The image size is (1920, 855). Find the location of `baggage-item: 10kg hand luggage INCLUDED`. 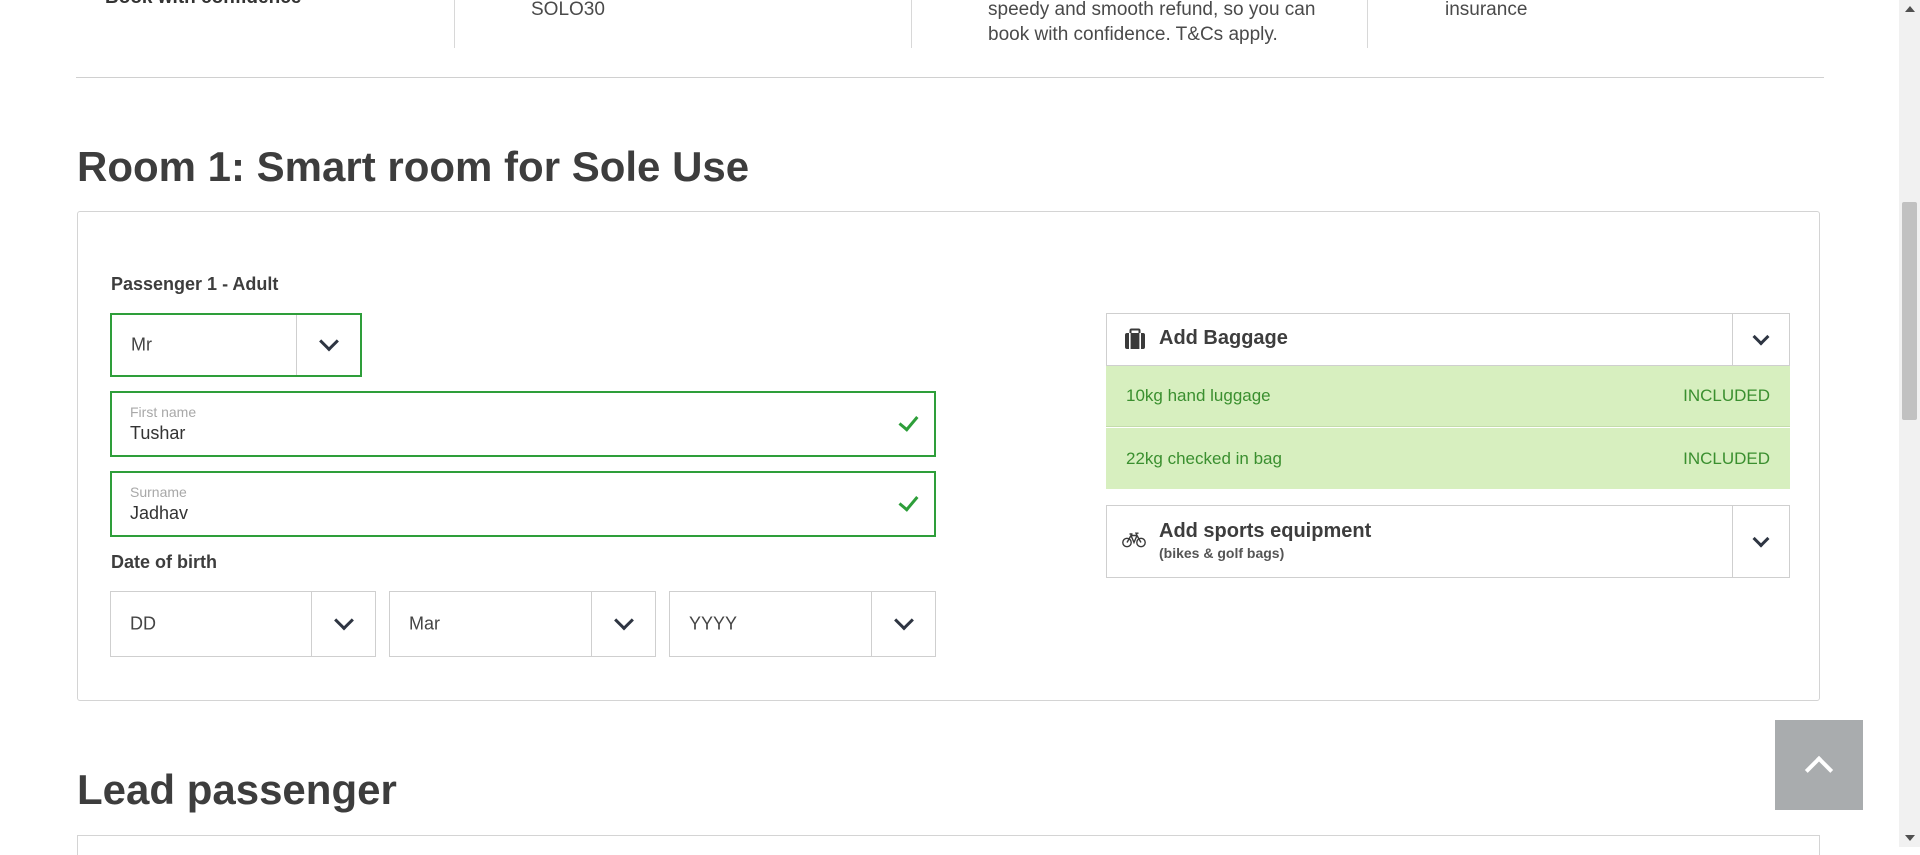

baggage-item: 10kg hand luggage INCLUDED is located at coordinates (1448, 396).